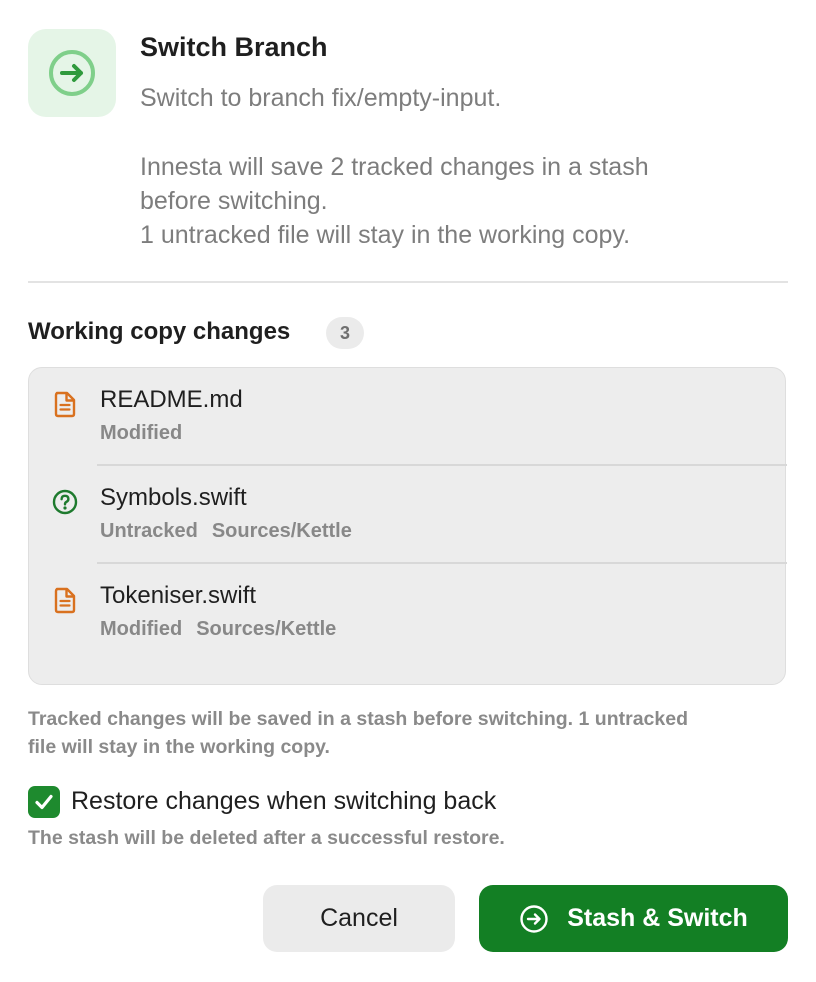  What do you see at coordinates (178, 595) in the screenshot?
I see `file-name: Tokeniser.swift` at bounding box center [178, 595].